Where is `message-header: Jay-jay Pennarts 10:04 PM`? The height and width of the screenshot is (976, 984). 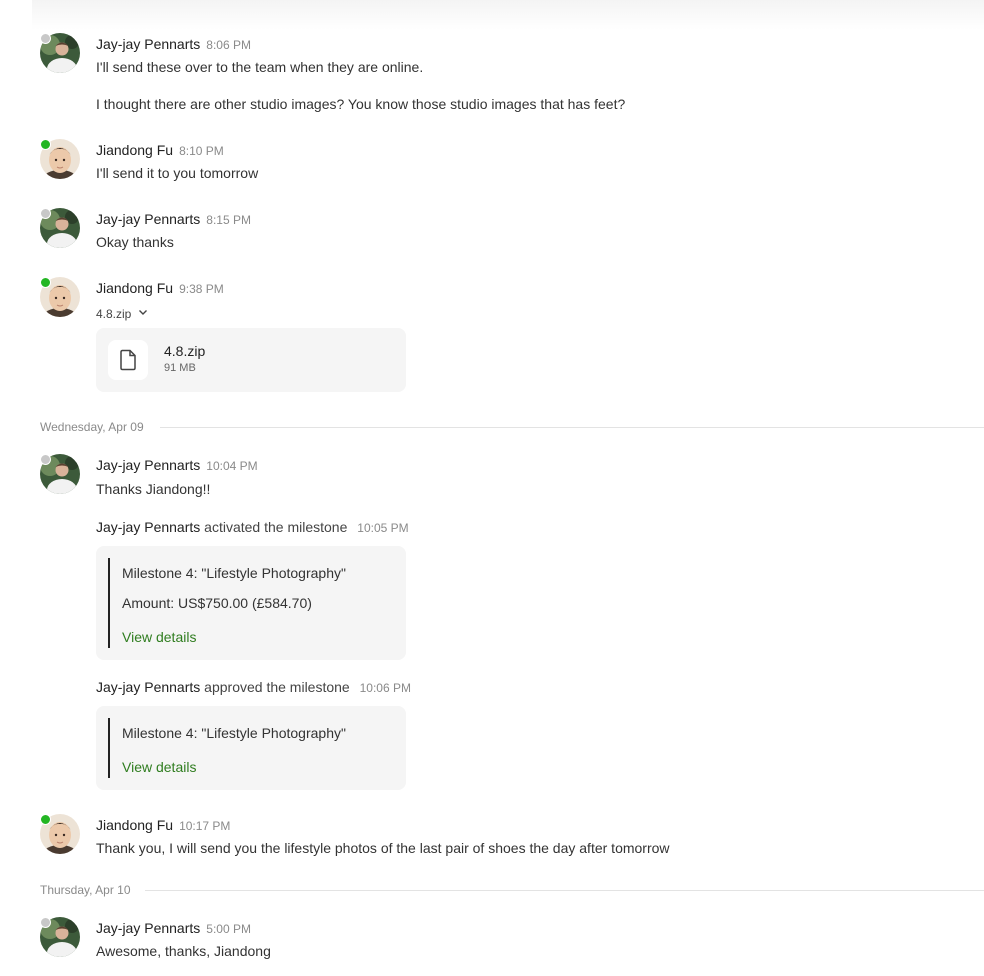 message-header: Jay-jay Pennarts 10:04 PM is located at coordinates (177, 465).